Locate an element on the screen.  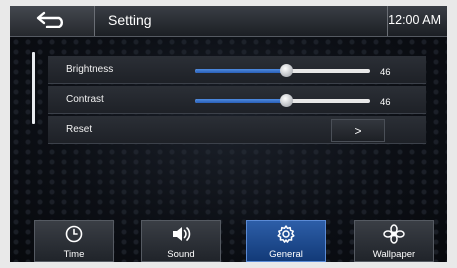
clock-icon is located at coordinates (74, 234).